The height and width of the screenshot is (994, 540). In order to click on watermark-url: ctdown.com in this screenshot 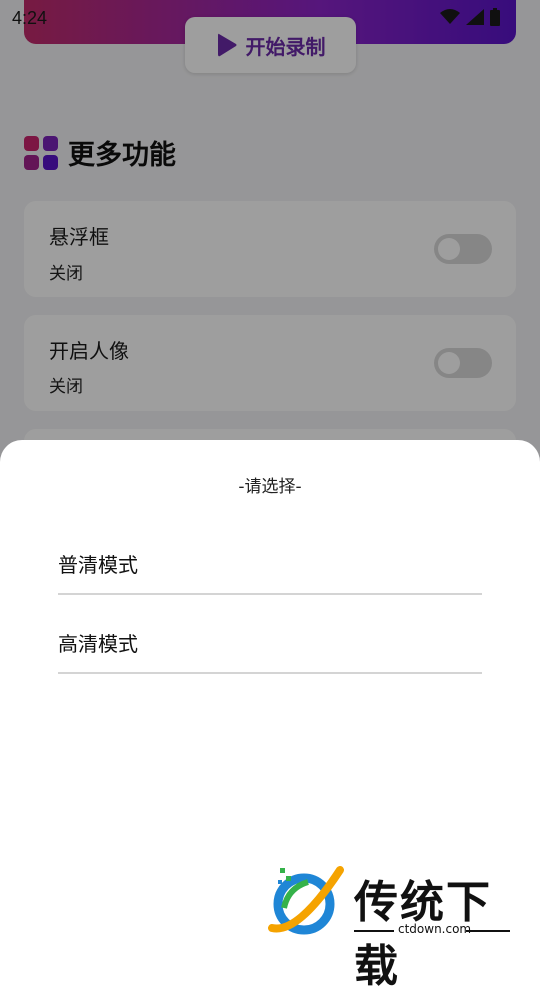, I will do `click(435, 929)`.